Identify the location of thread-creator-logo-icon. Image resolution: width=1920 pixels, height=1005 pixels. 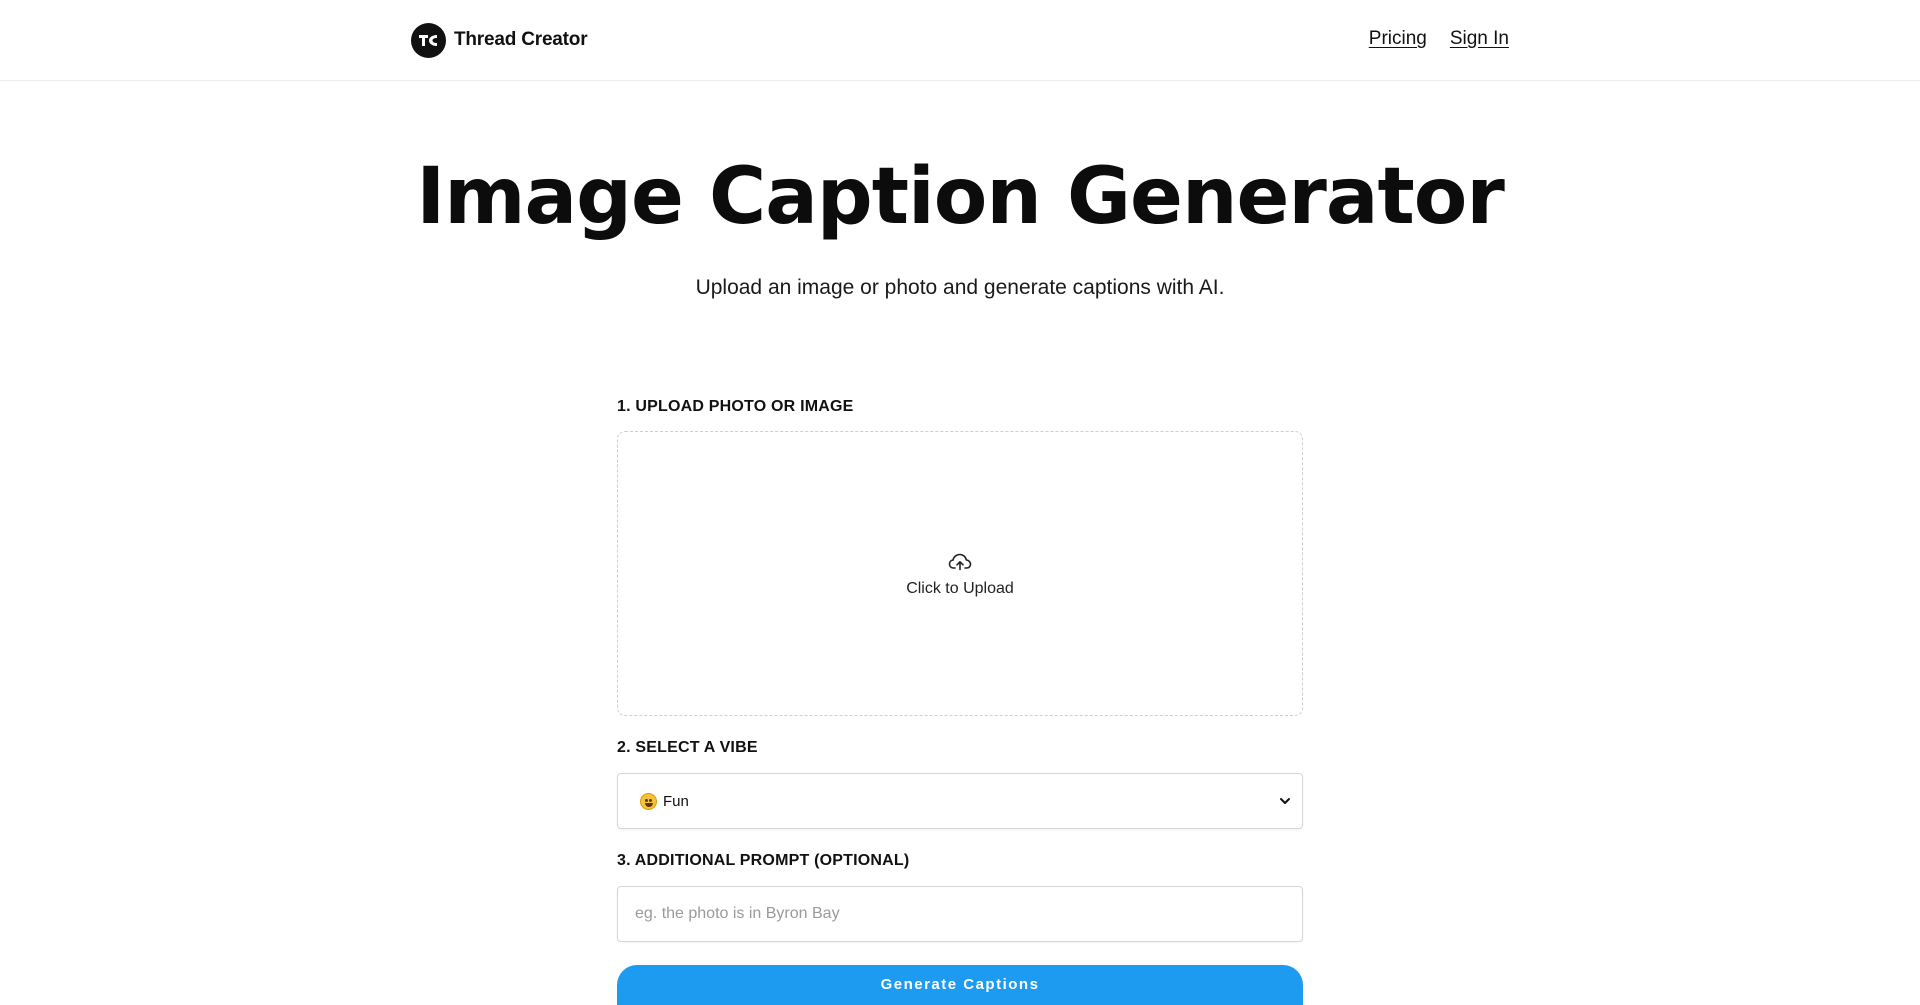
(428, 40).